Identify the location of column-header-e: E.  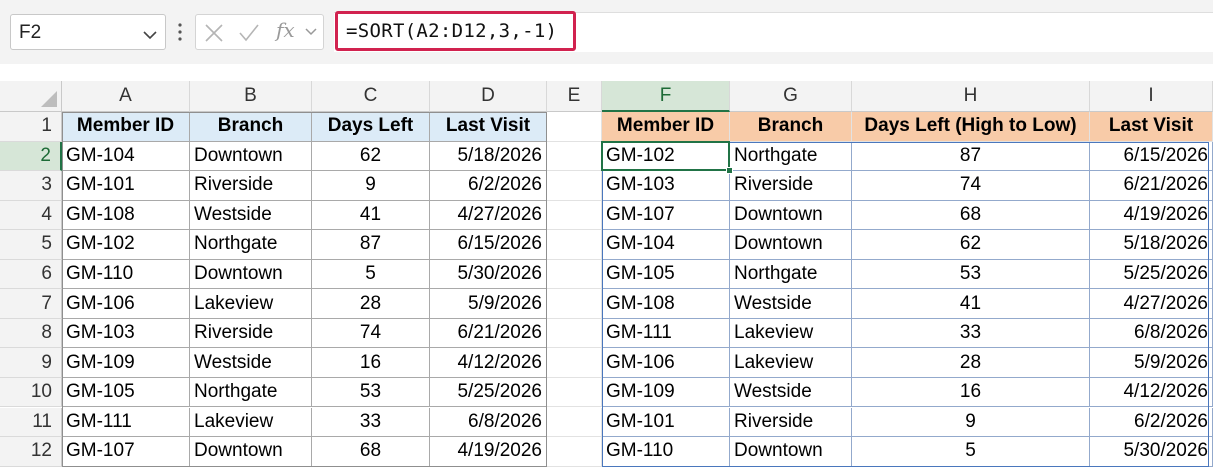
(574, 96).